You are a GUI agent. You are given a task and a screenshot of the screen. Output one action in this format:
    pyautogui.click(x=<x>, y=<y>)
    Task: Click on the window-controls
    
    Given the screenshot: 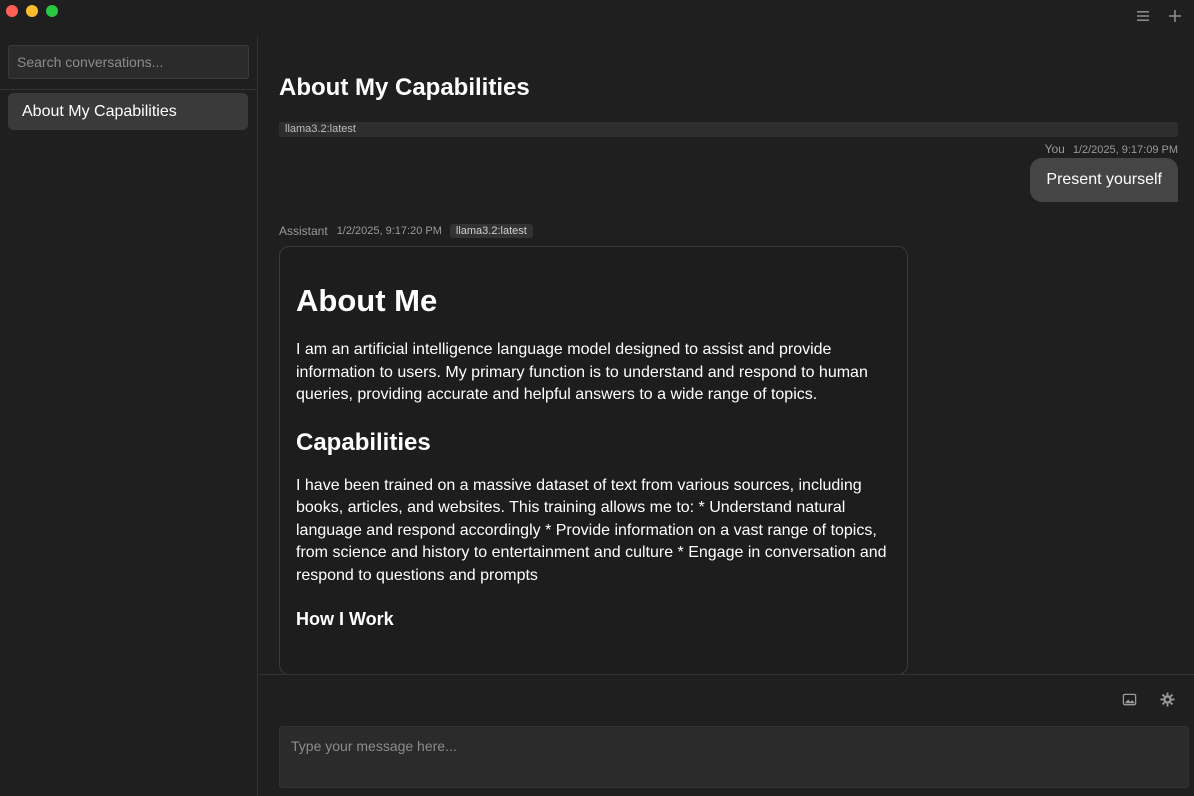 What is the action you would take?
    pyautogui.click(x=32, y=11)
    